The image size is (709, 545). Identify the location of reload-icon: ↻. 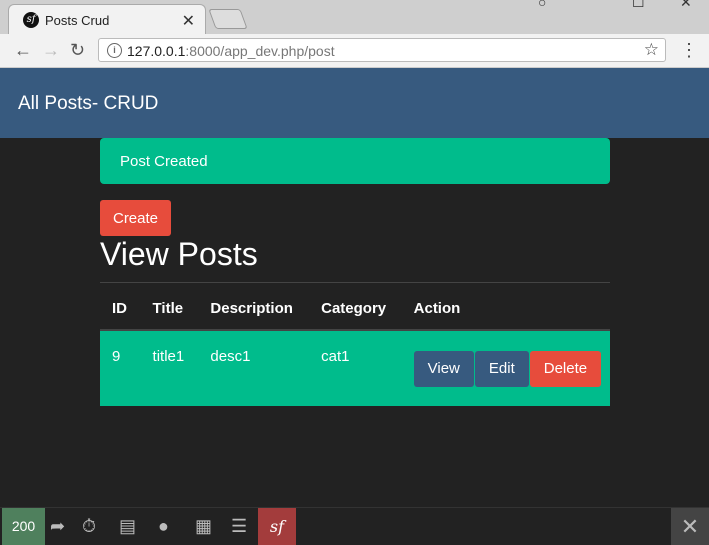
(77, 50).